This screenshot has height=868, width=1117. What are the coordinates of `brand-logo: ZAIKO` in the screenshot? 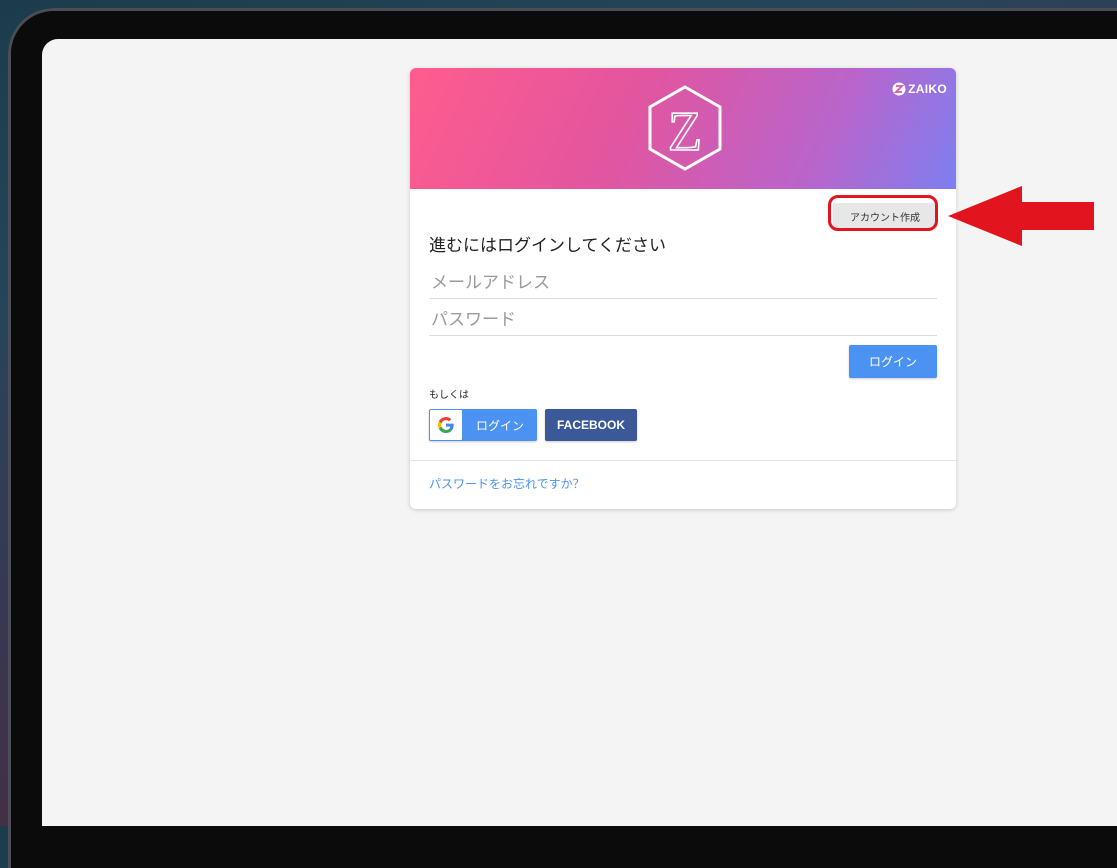 It's located at (919, 89).